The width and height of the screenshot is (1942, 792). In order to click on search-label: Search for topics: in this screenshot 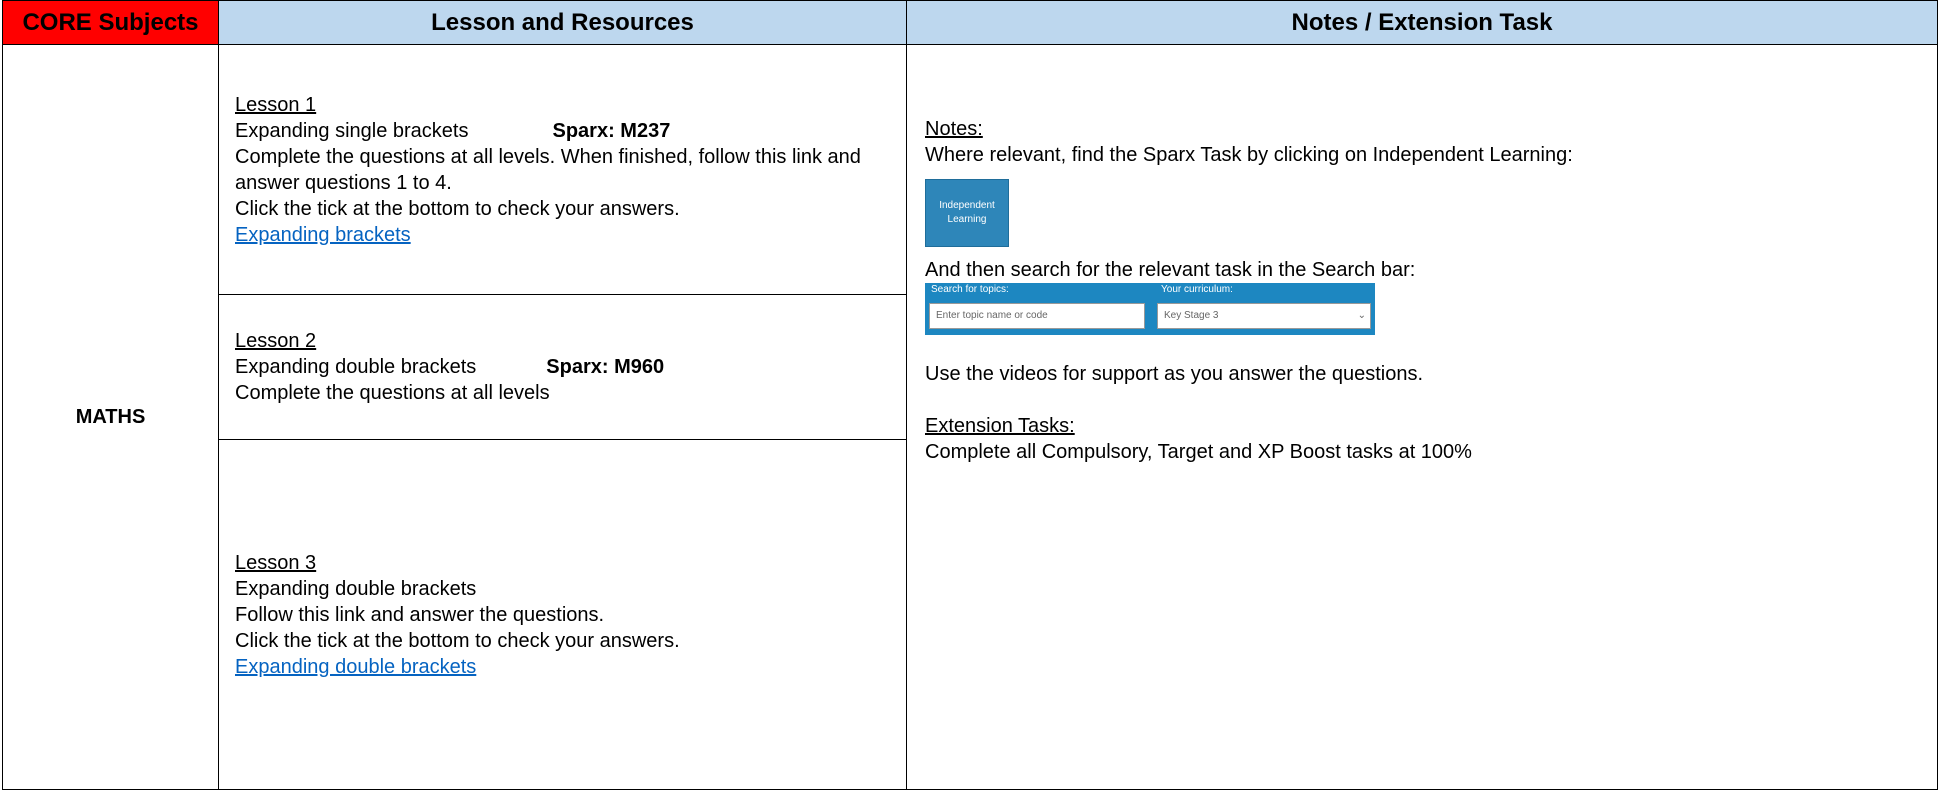, I will do `click(970, 289)`.